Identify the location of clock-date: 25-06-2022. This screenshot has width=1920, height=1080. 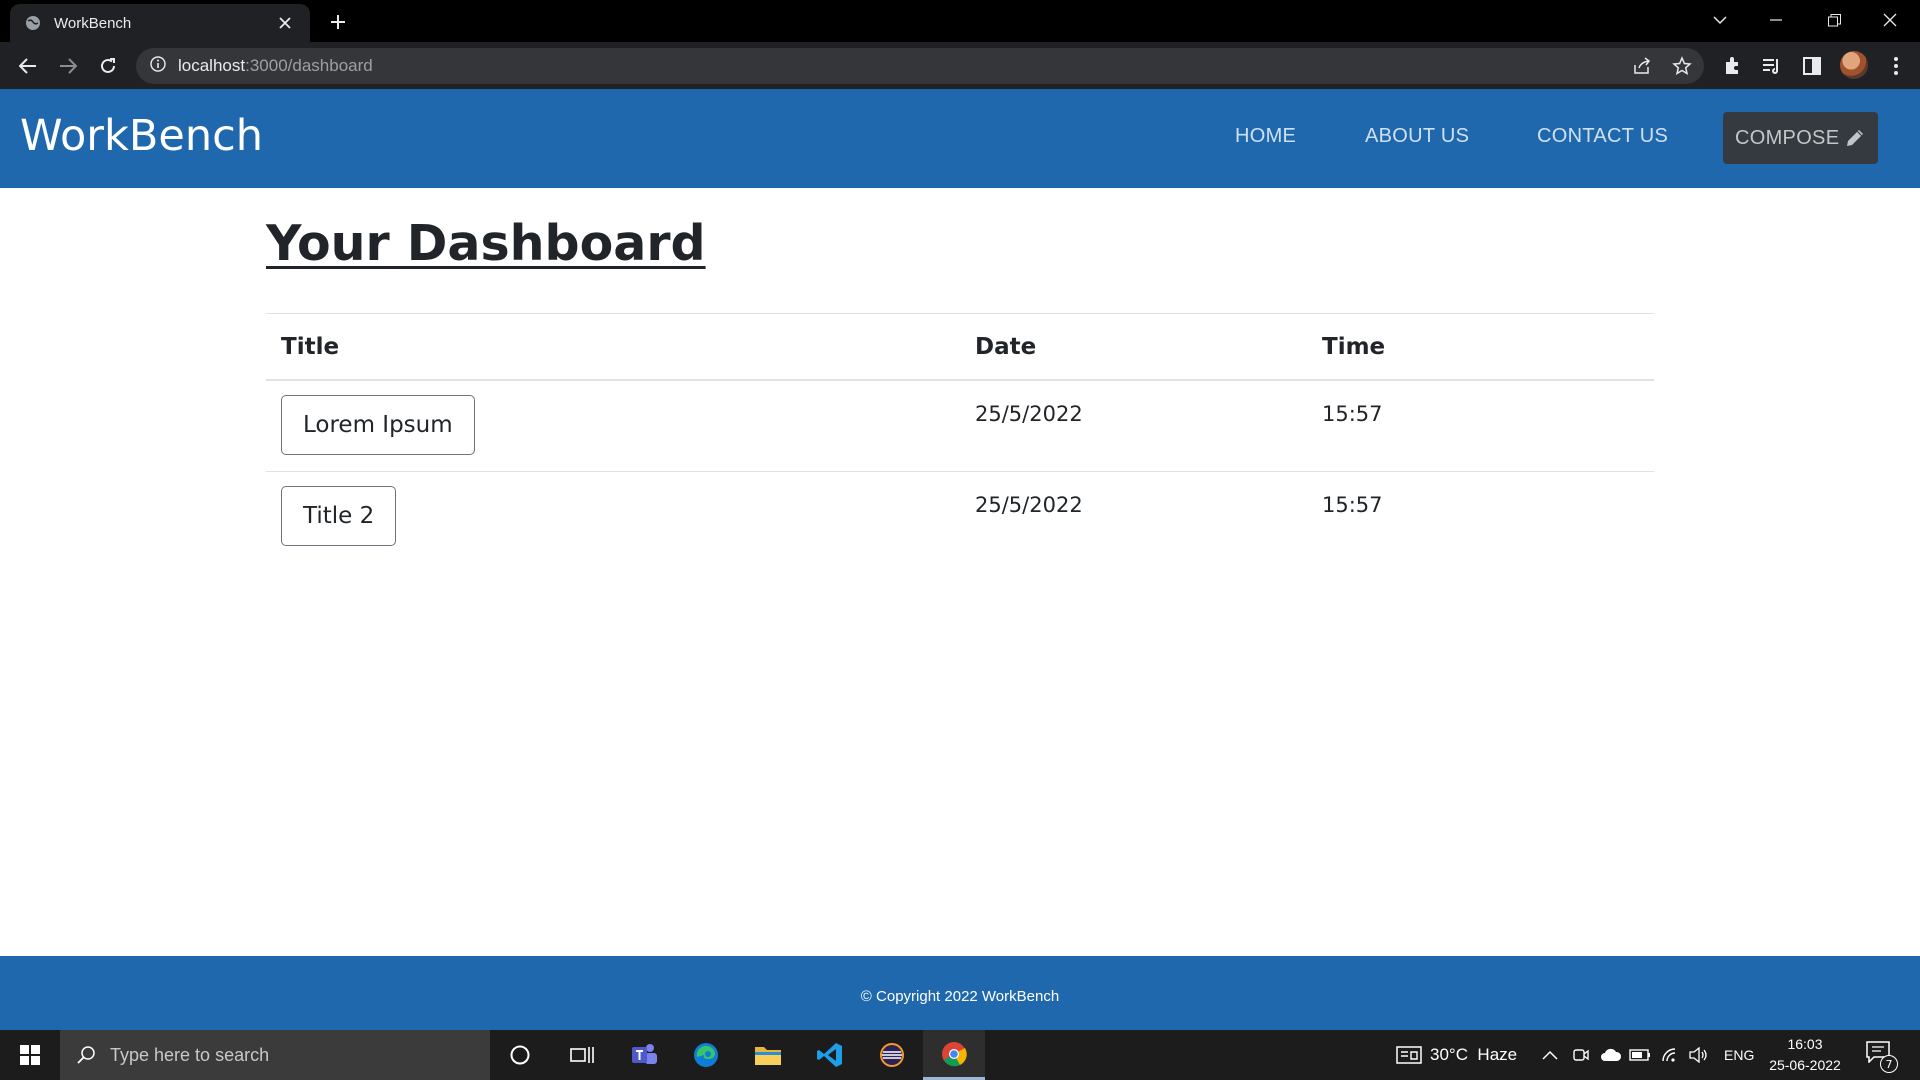
(1805, 1065).